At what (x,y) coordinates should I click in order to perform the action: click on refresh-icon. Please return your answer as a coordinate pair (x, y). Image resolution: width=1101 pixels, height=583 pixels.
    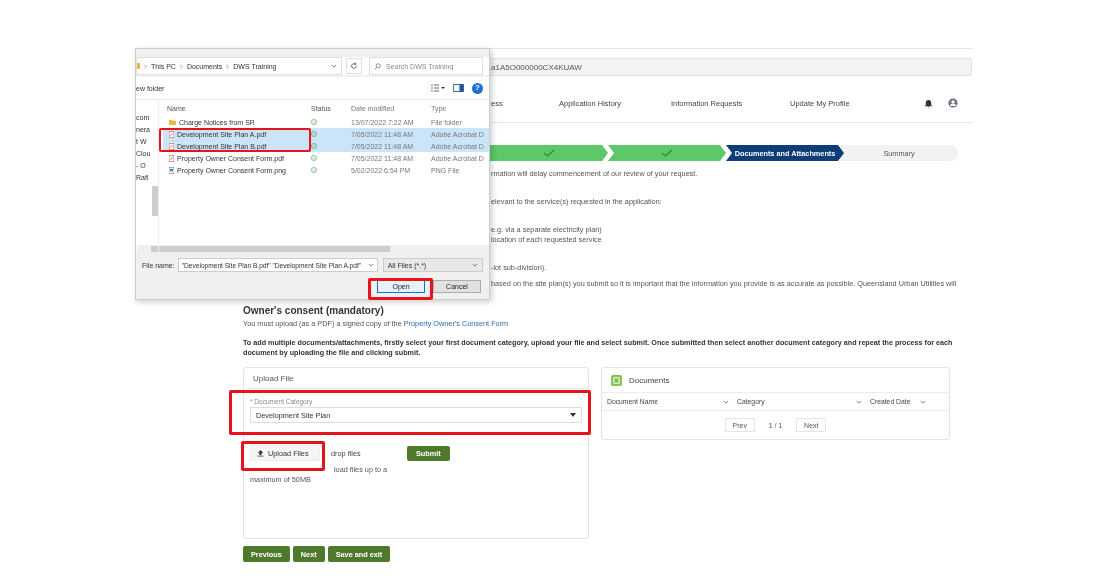
    Looking at the image, I should click on (354, 66).